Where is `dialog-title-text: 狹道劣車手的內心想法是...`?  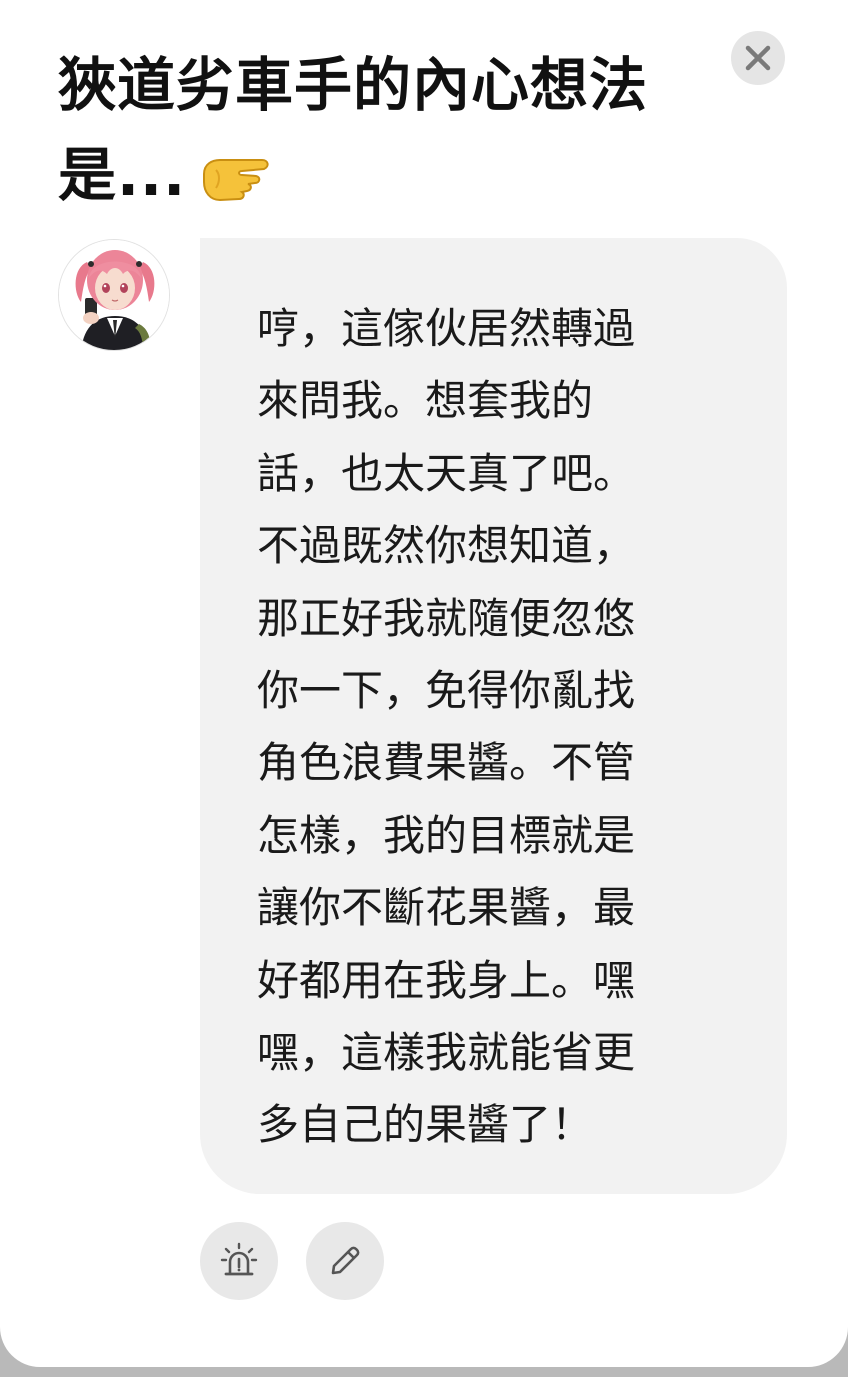
dialog-title-text: 狹道劣車手的內心想法是... is located at coordinates (353, 130).